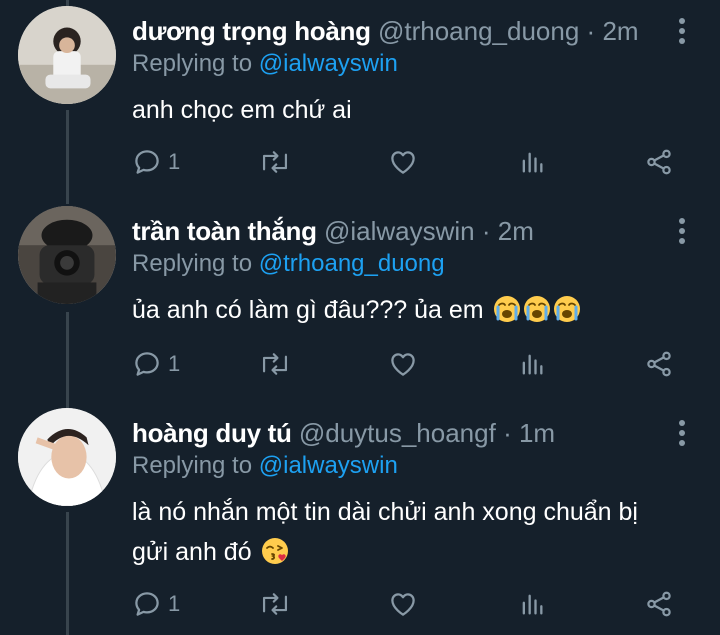 This screenshot has width=720, height=635. Describe the element at coordinates (275, 551) in the screenshot. I see `face-blowing-a-kiss-icon` at that location.